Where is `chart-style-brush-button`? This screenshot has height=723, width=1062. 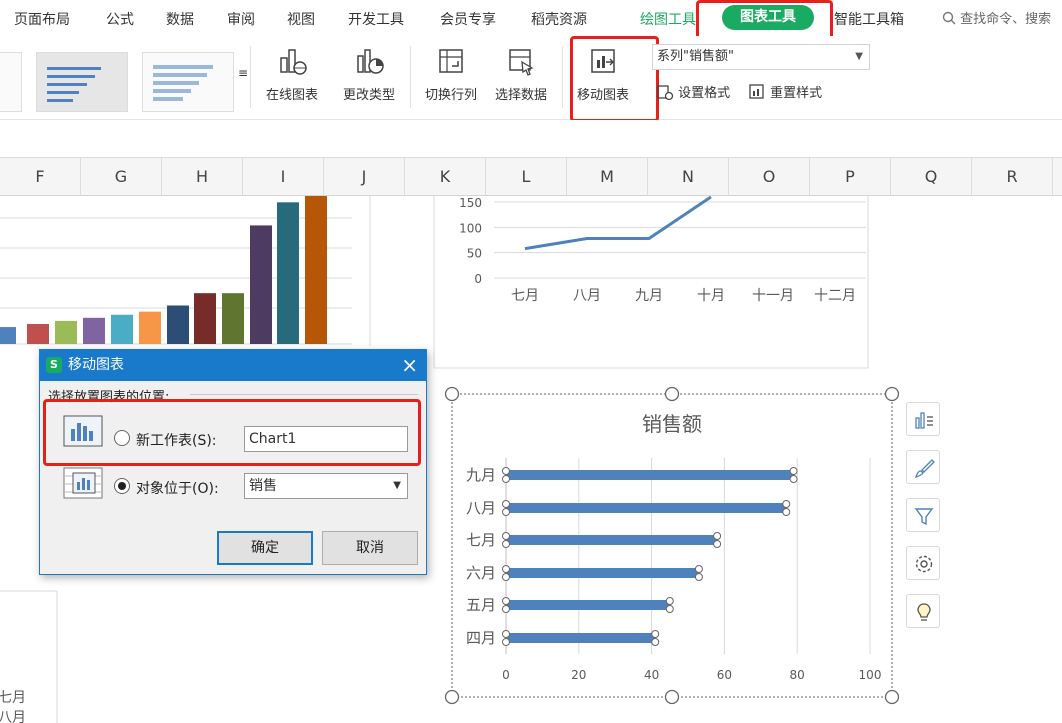
chart-style-brush-button is located at coordinates (923, 467).